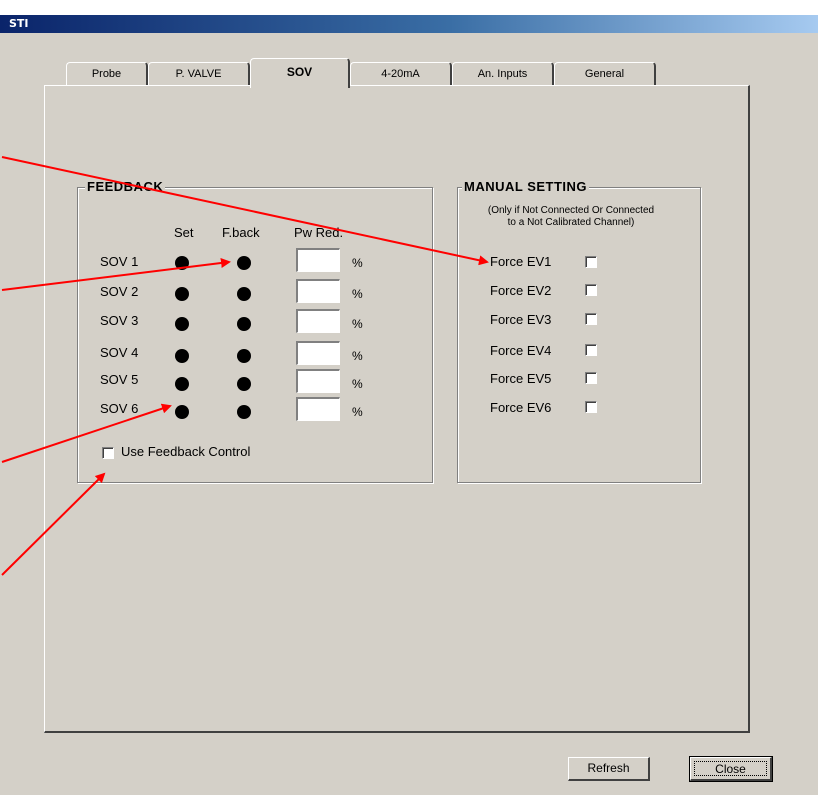  I want to click on sov-6-fback-indicator, so click(244, 412).